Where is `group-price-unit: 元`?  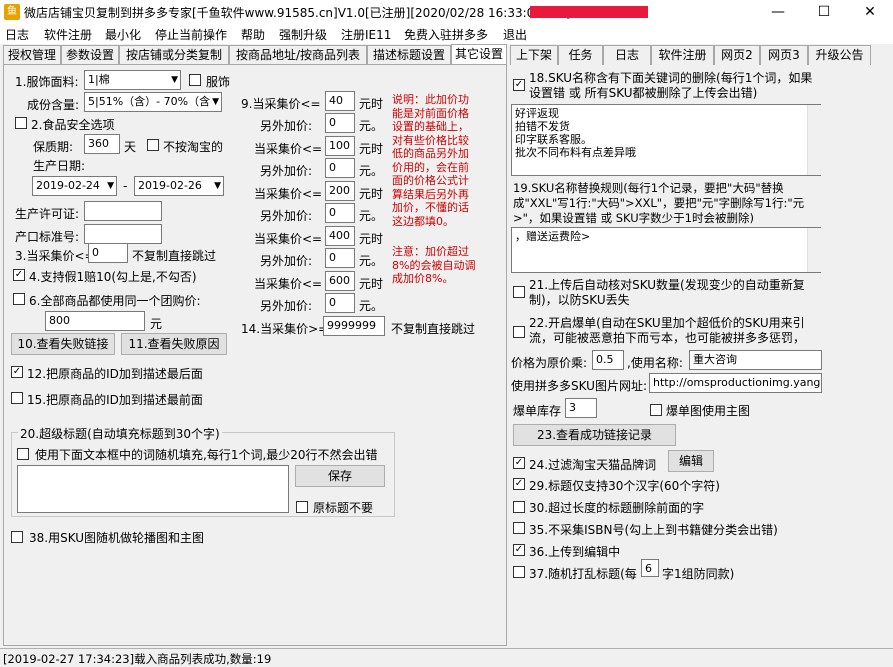 group-price-unit: 元 is located at coordinates (156, 324).